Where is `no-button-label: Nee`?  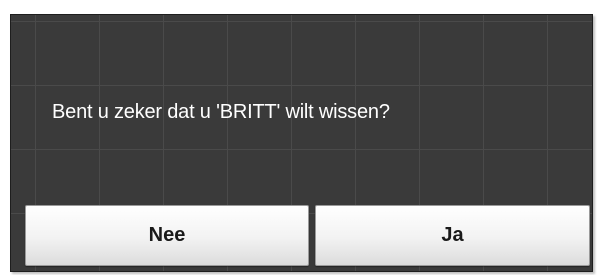
no-button-label: Nee is located at coordinates (167, 235).